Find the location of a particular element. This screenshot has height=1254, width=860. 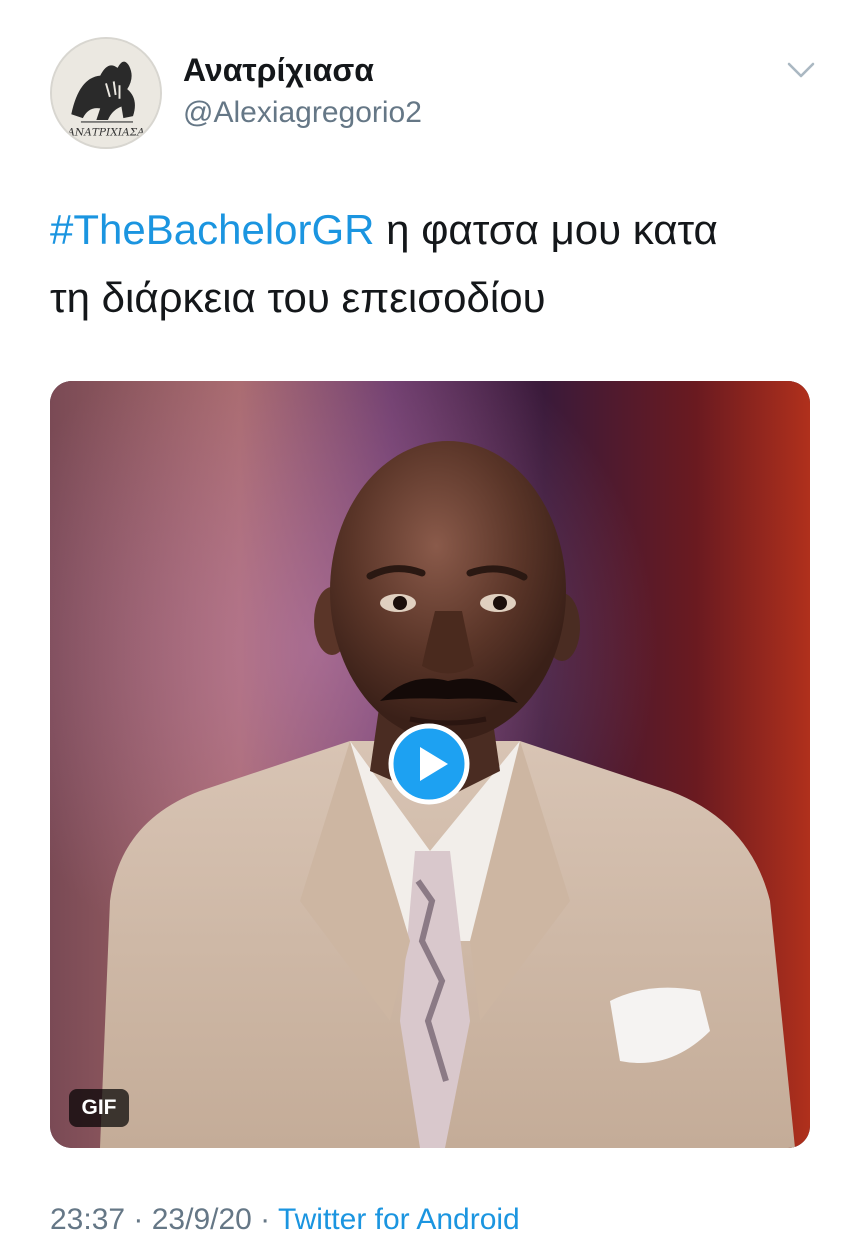

tweet-time: 23:37 is located at coordinates (87, 1219).